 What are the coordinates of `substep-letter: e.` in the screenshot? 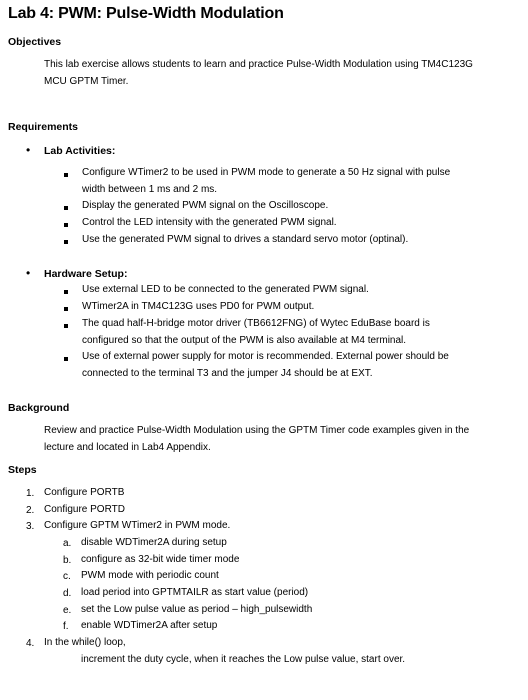 It's located at (67, 610).